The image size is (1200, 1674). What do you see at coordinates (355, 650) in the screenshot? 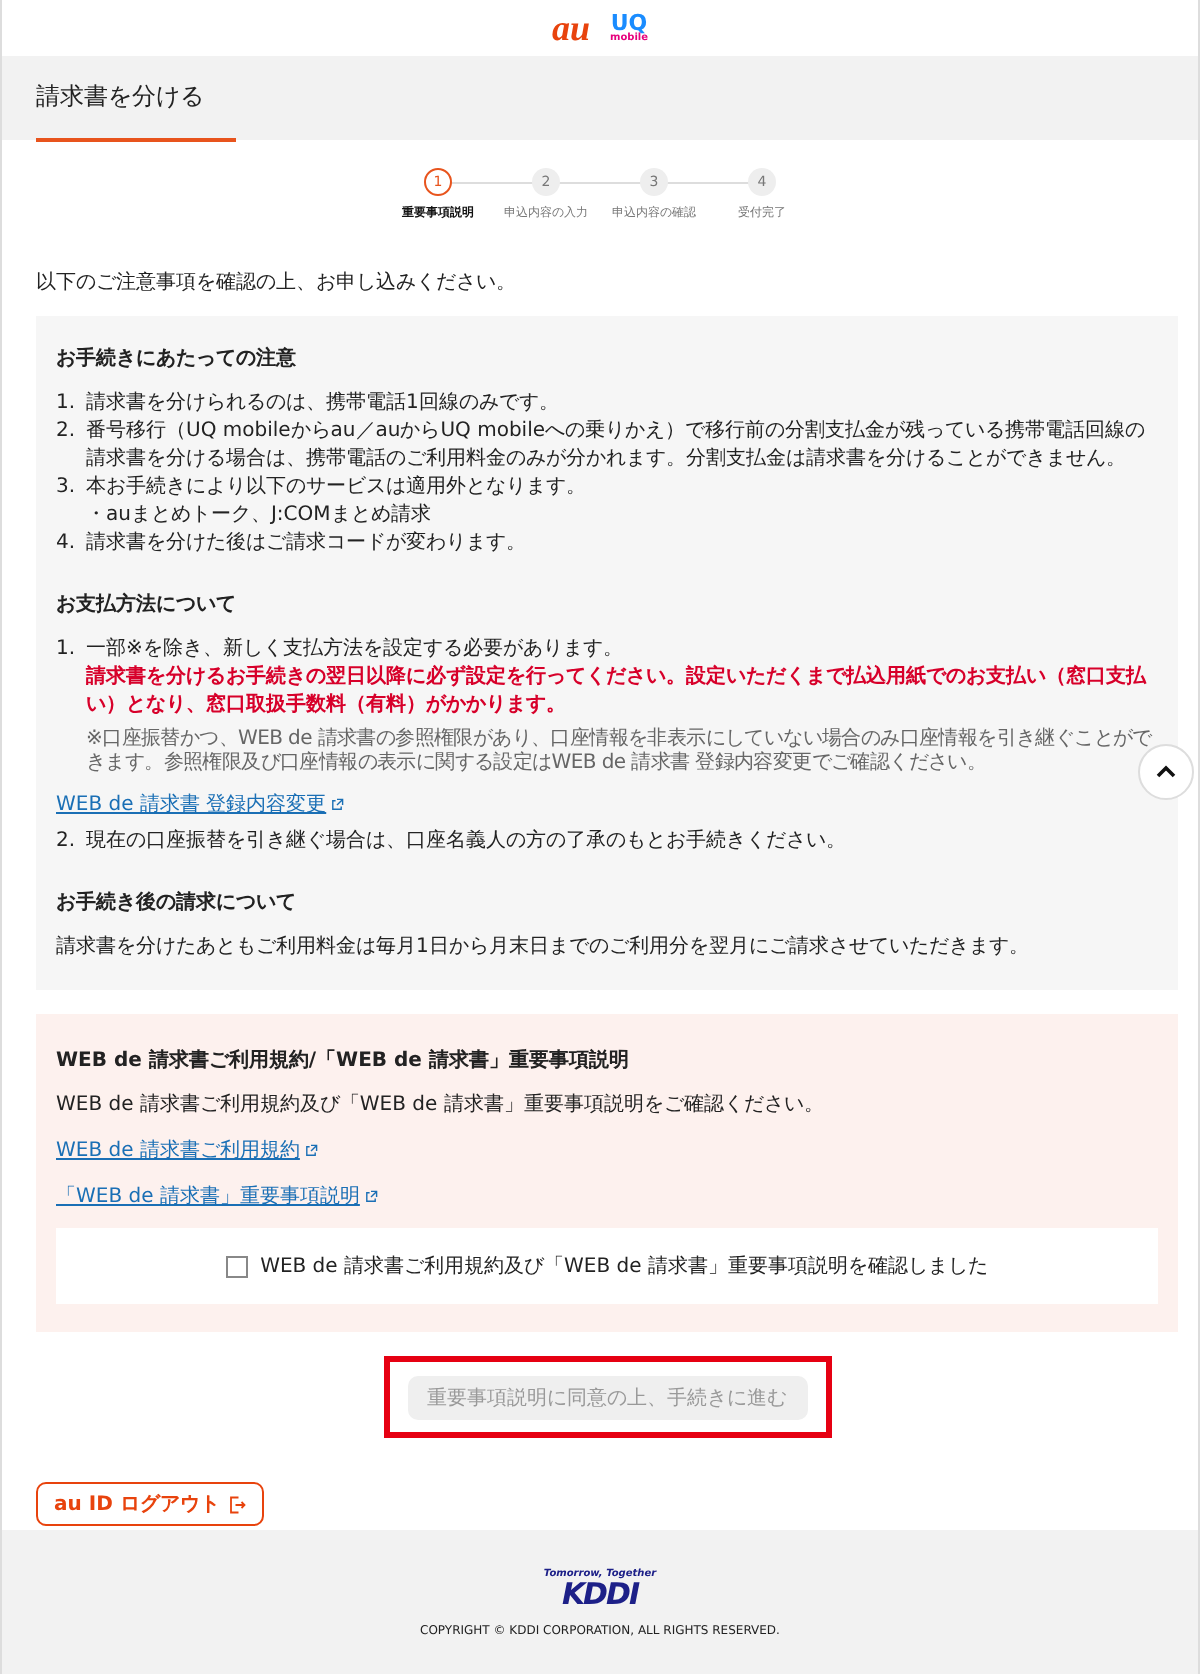
I see `item-text: 一部※を除き、新しく支払方法を設定する必要があります。` at bounding box center [355, 650].